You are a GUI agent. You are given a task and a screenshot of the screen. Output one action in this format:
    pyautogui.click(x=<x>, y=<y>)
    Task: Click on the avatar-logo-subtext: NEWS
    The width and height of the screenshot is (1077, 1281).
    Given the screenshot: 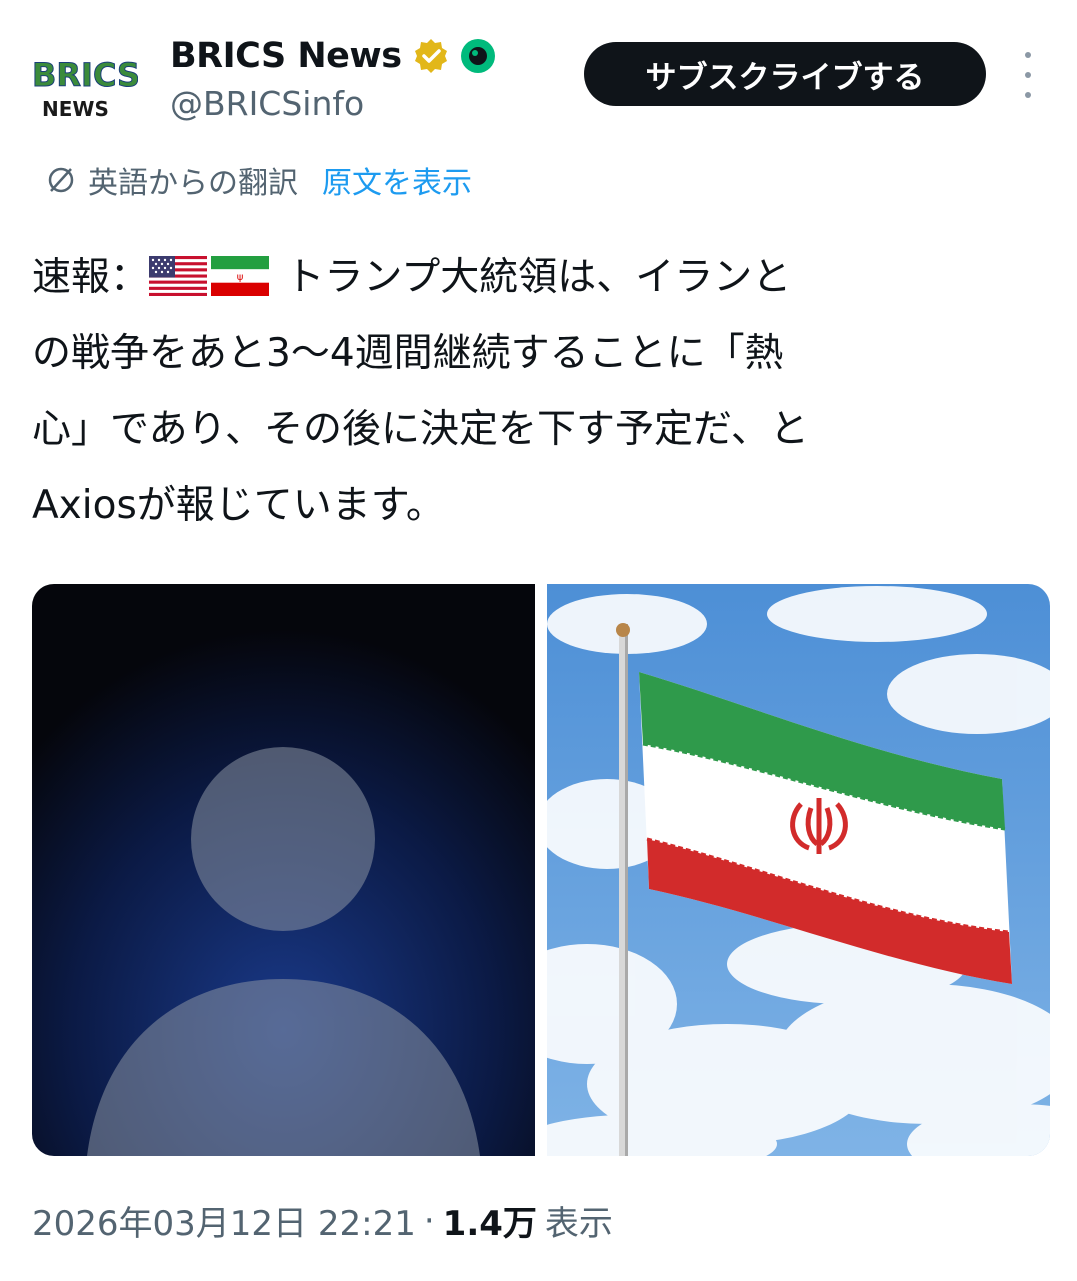 What is the action you would take?
    pyautogui.click(x=75, y=109)
    